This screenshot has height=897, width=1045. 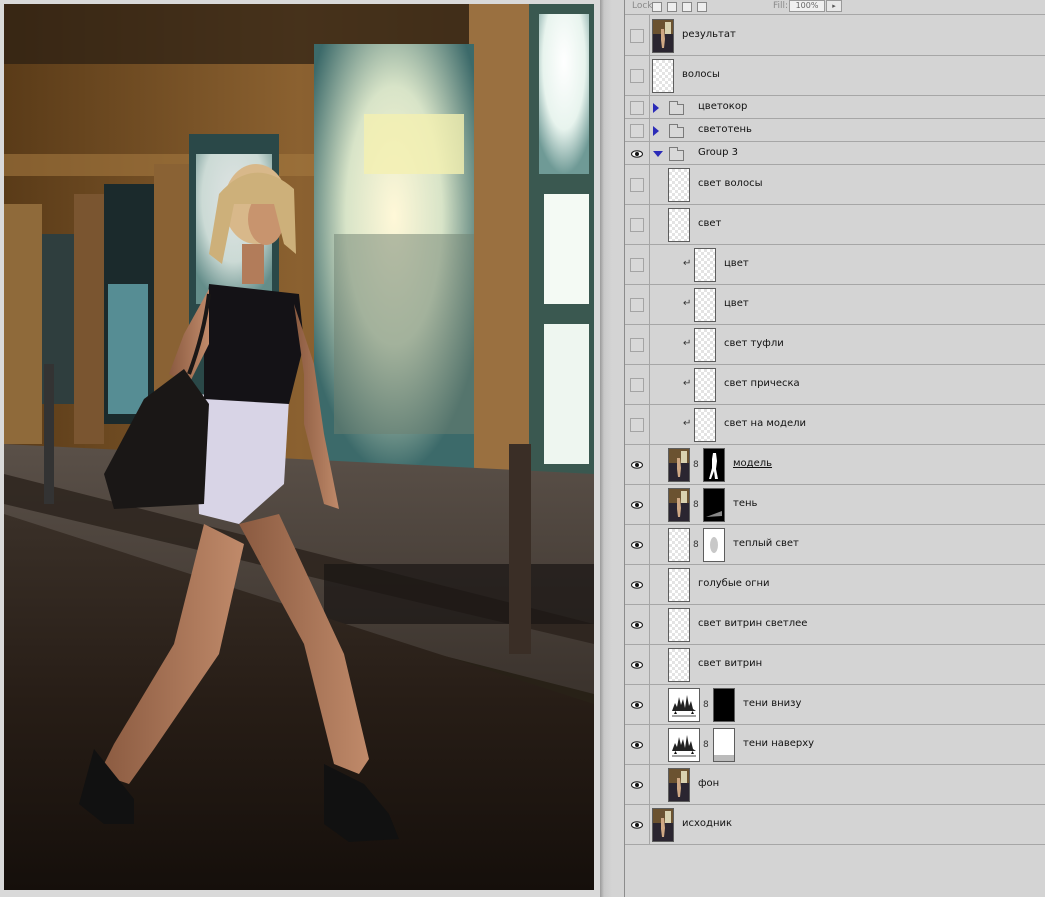 What do you see at coordinates (835, 35) in the screenshot?
I see `layer-row: результат` at bounding box center [835, 35].